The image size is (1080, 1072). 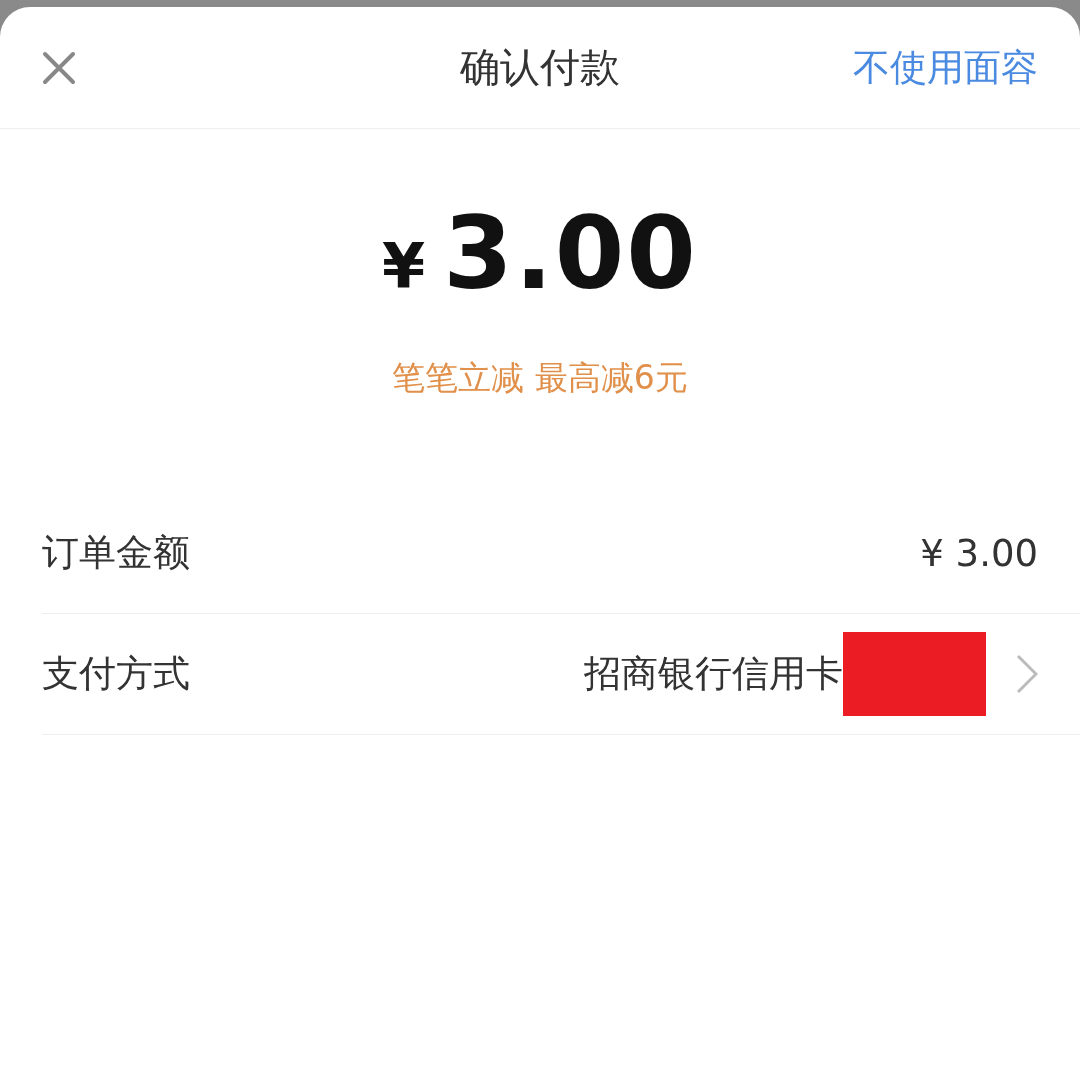 I want to click on order-amount: ¥ 3.00, so click(x=979, y=553).